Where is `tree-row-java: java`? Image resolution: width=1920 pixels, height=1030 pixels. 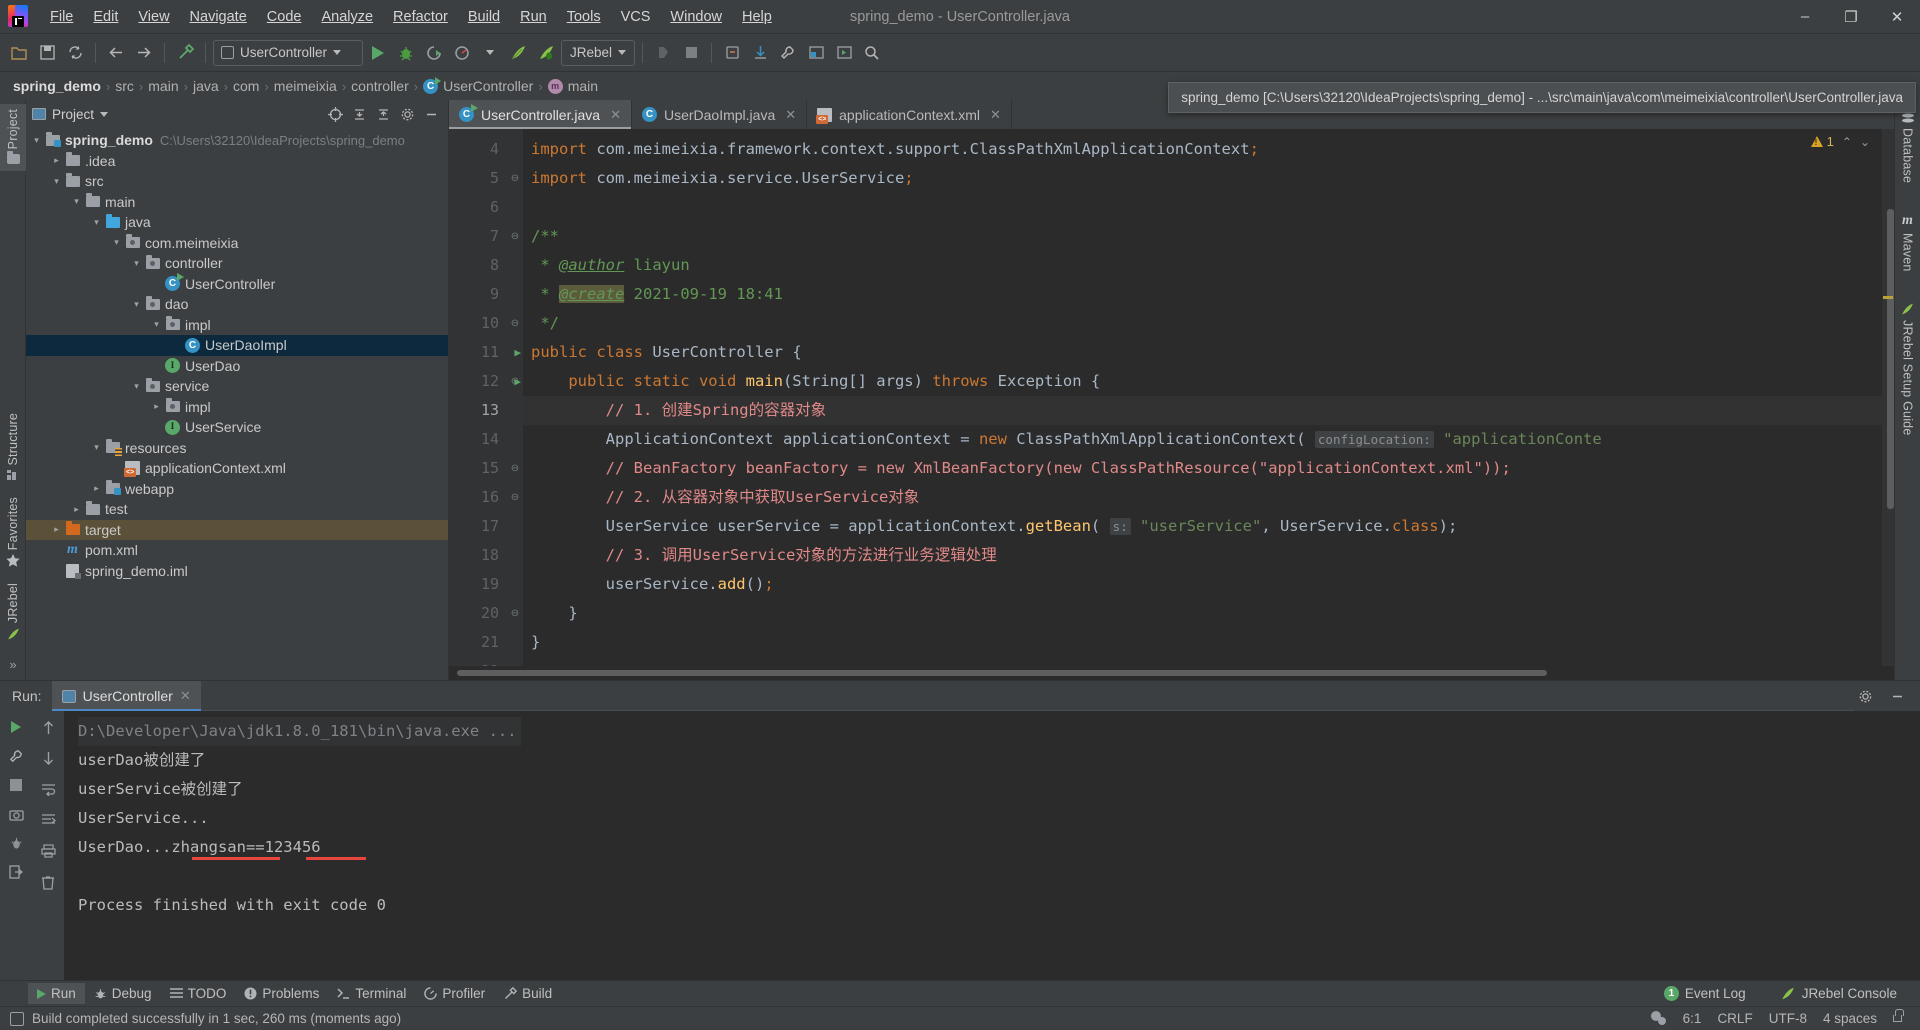
tree-row-java: java is located at coordinates (237, 222).